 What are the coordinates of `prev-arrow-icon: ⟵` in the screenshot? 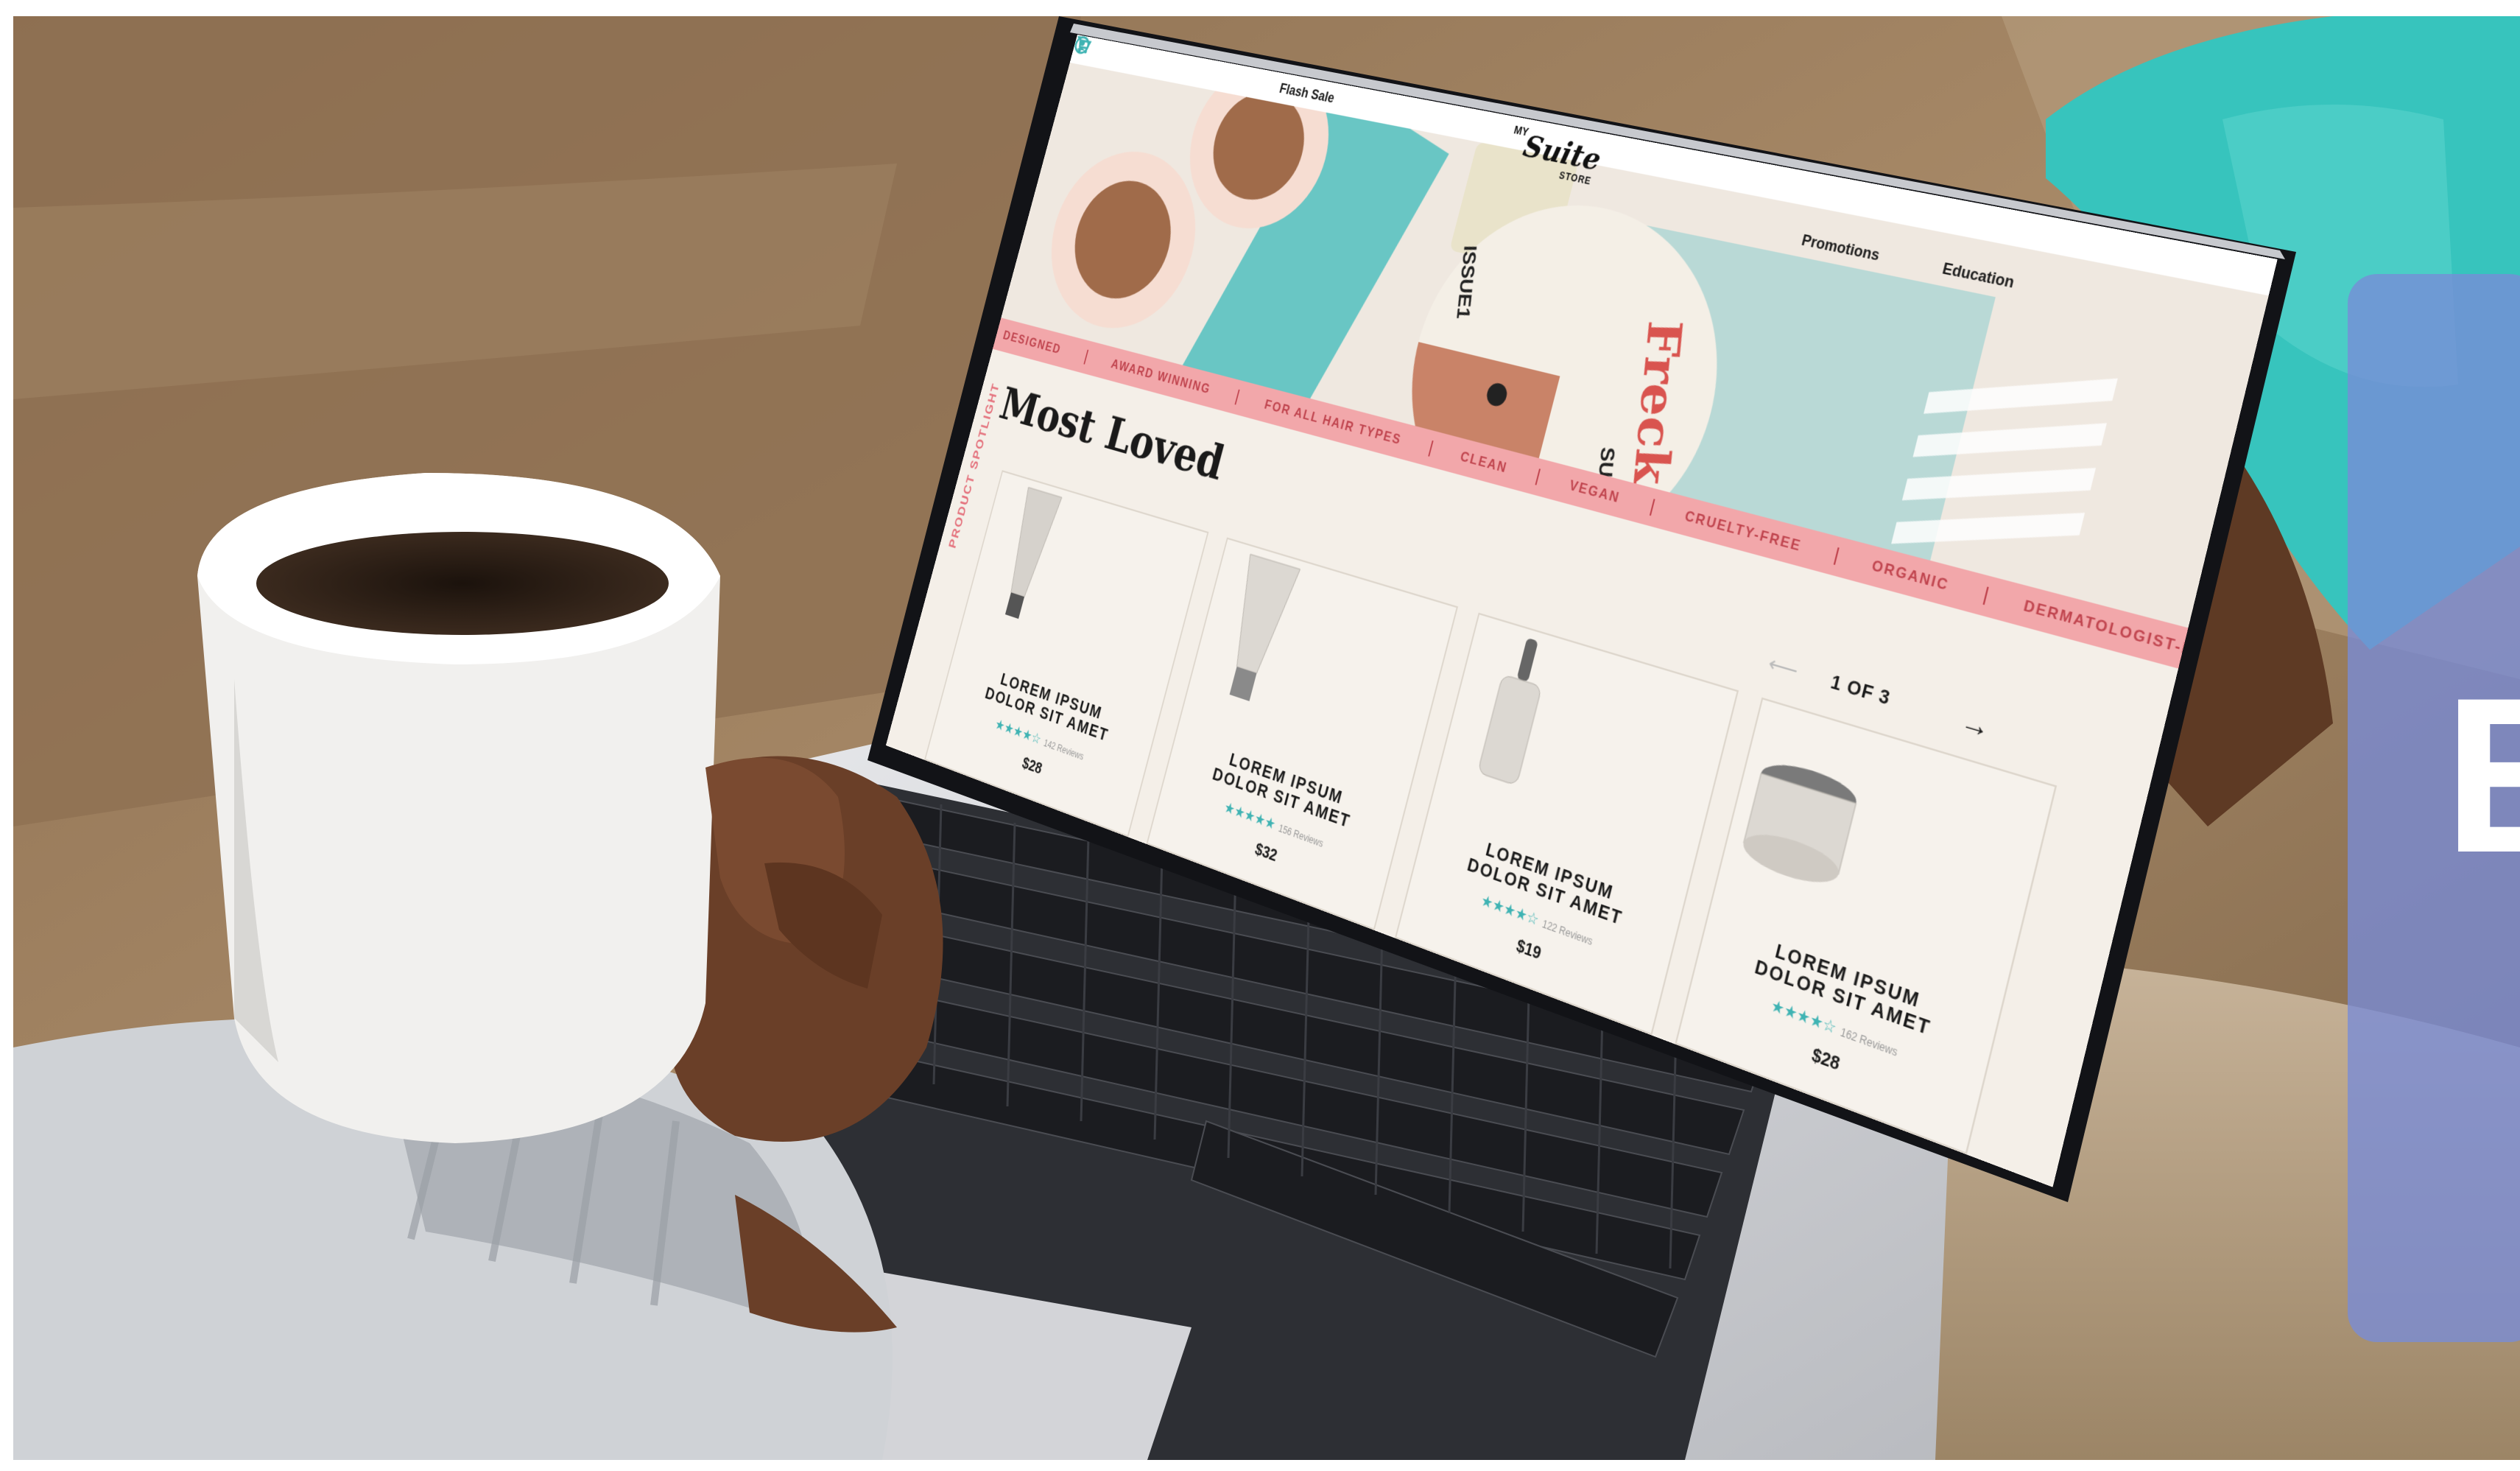 It's located at (1783, 667).